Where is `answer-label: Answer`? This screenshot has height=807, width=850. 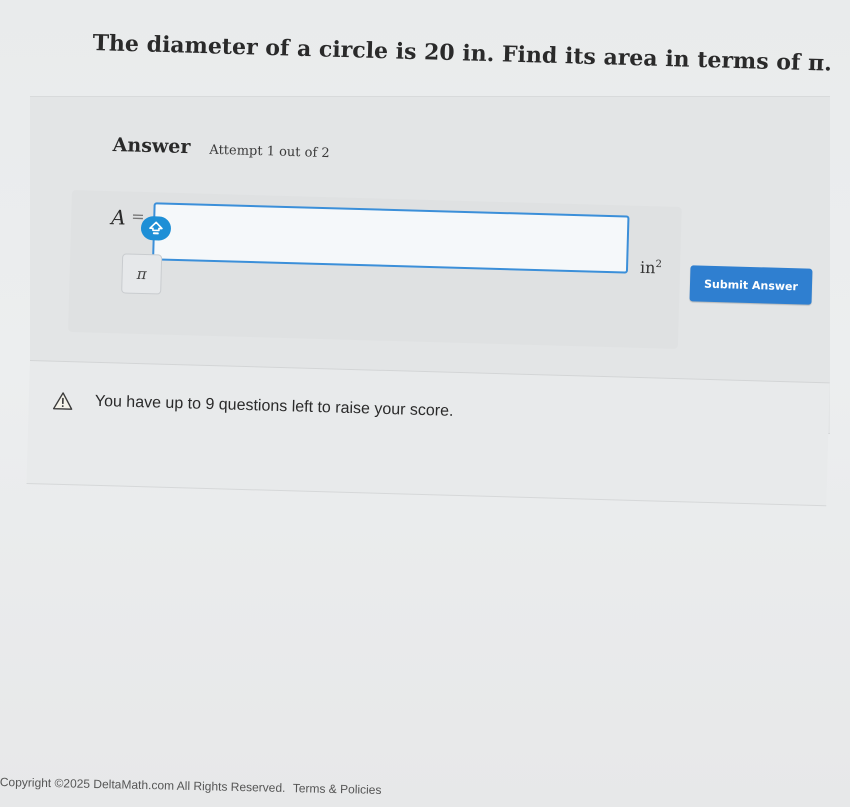
answer-label: Answer is located at coordinates (151, 146).